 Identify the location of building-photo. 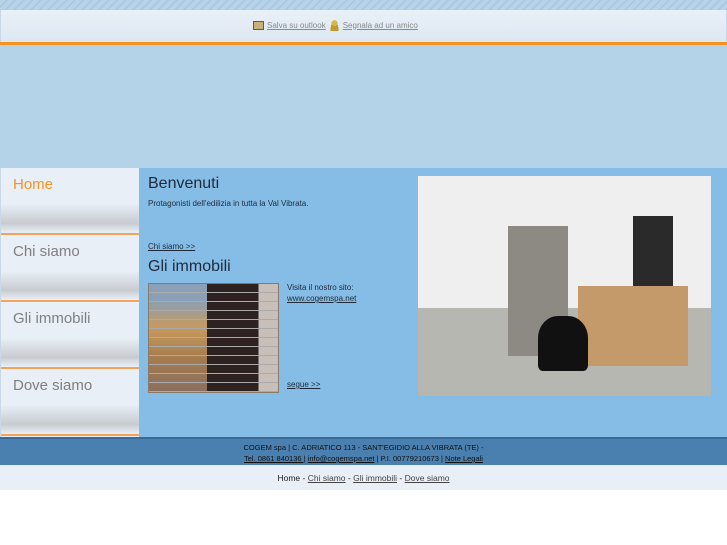
(213, 338).